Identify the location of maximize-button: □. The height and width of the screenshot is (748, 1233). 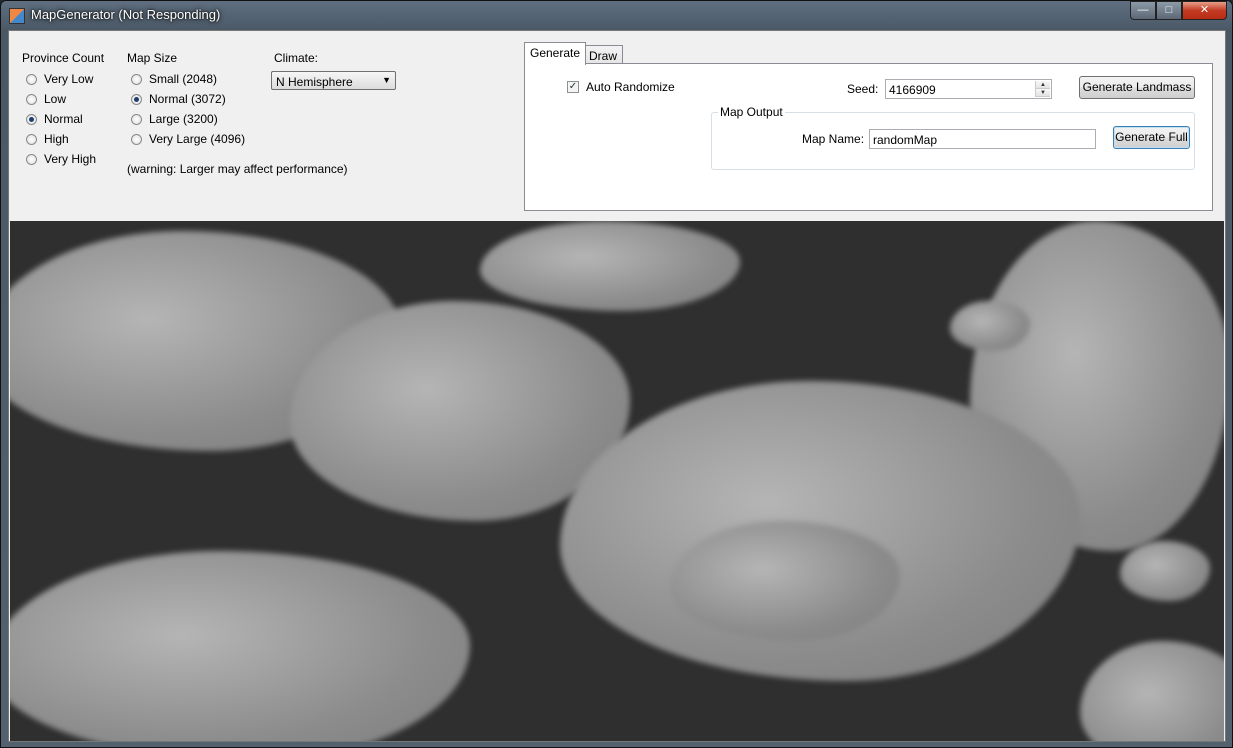
(1169, 10).